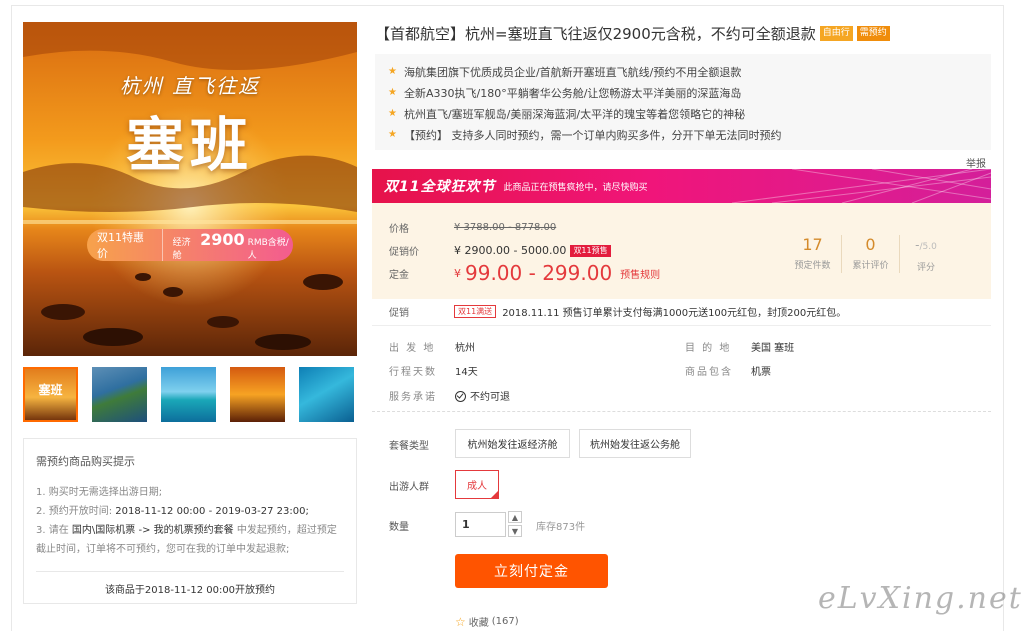 The width and height of the screenshot is (1024, 631). I want to click on stat-label: 预定件数, so click(812, 266).